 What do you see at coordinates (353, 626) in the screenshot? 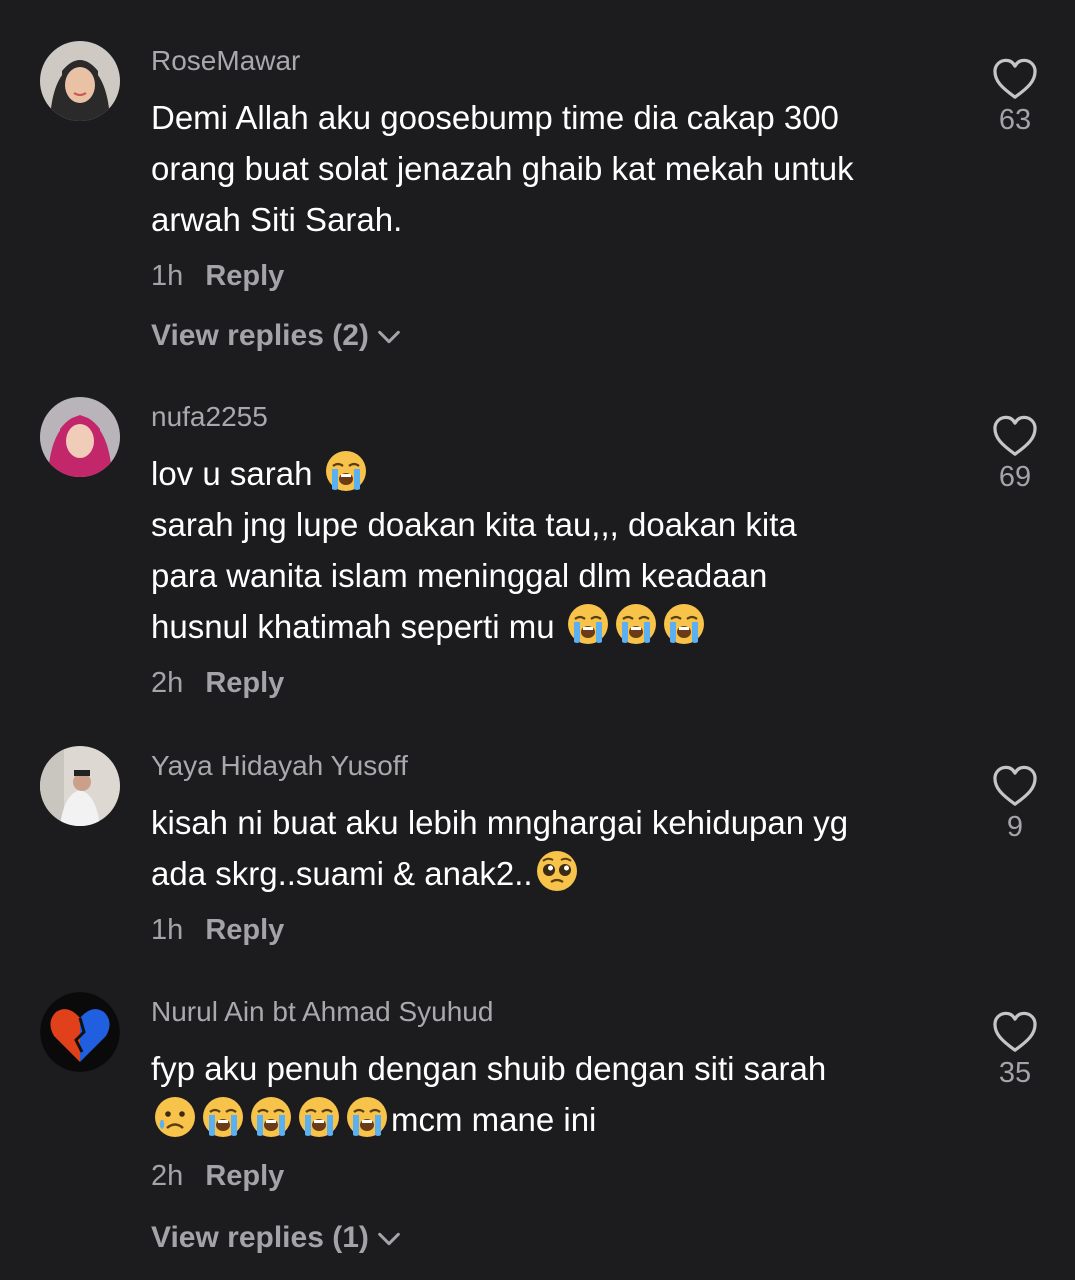
I see `comment-text-line: husnul khatimah seperti mu` at bounding box center [353, 626].